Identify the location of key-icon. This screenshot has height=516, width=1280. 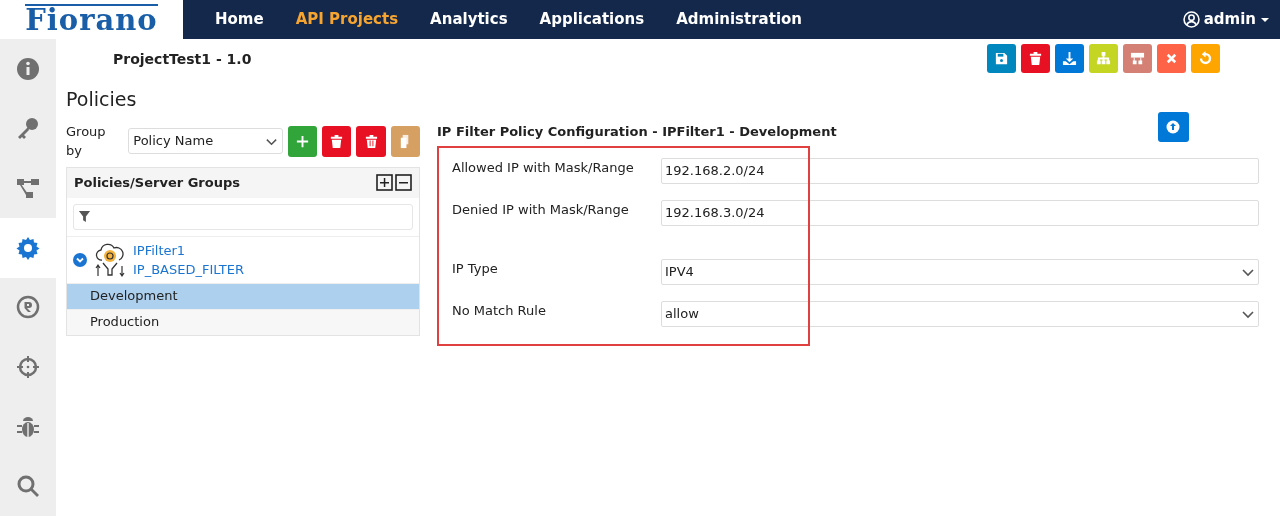
(28, 128).